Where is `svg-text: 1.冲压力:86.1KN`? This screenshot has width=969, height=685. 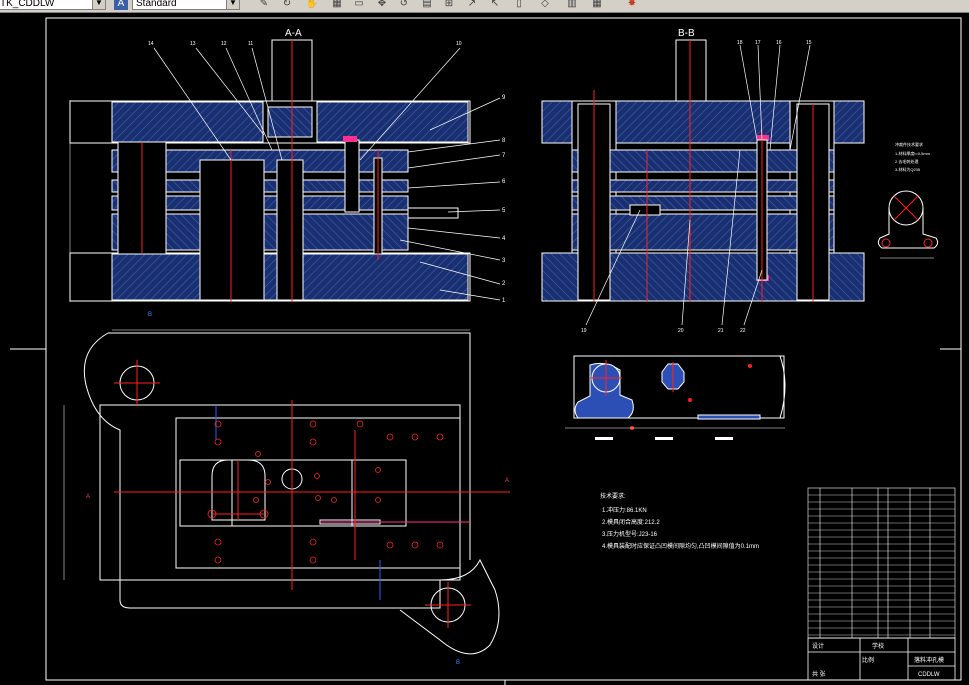 svg-text: 1.冲压力:86.1KN is located at coordinates (624, 510).